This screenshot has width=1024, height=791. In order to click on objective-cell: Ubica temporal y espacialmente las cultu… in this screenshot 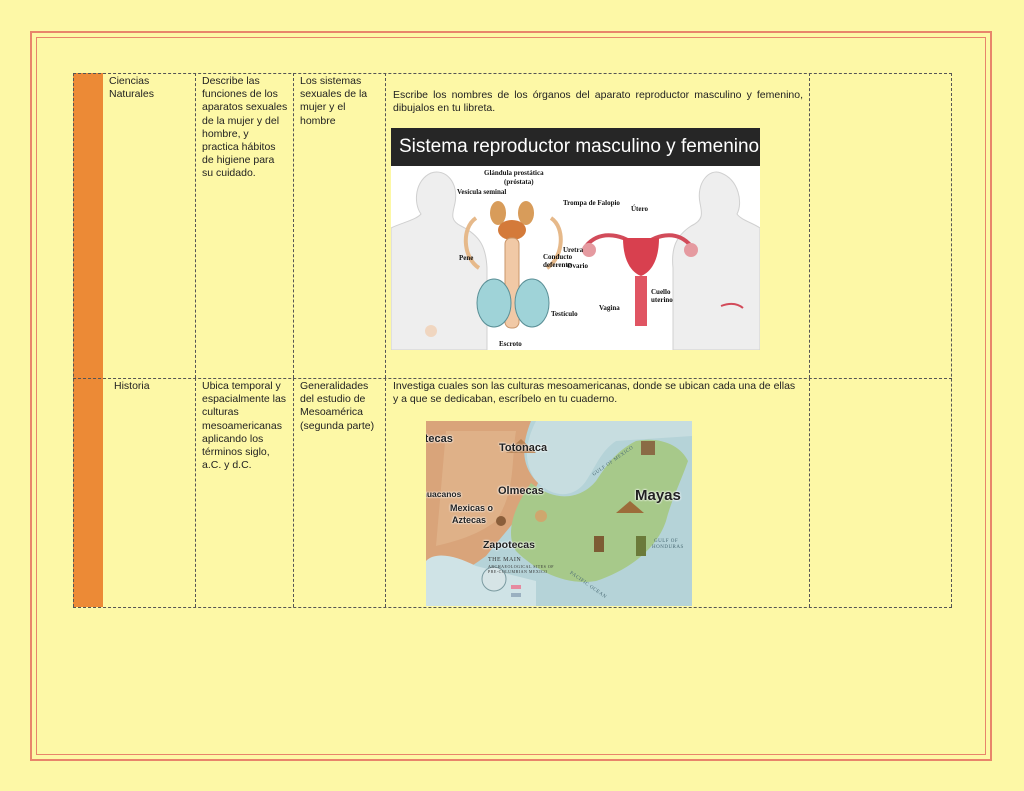, I will do `click(245, 492)`.